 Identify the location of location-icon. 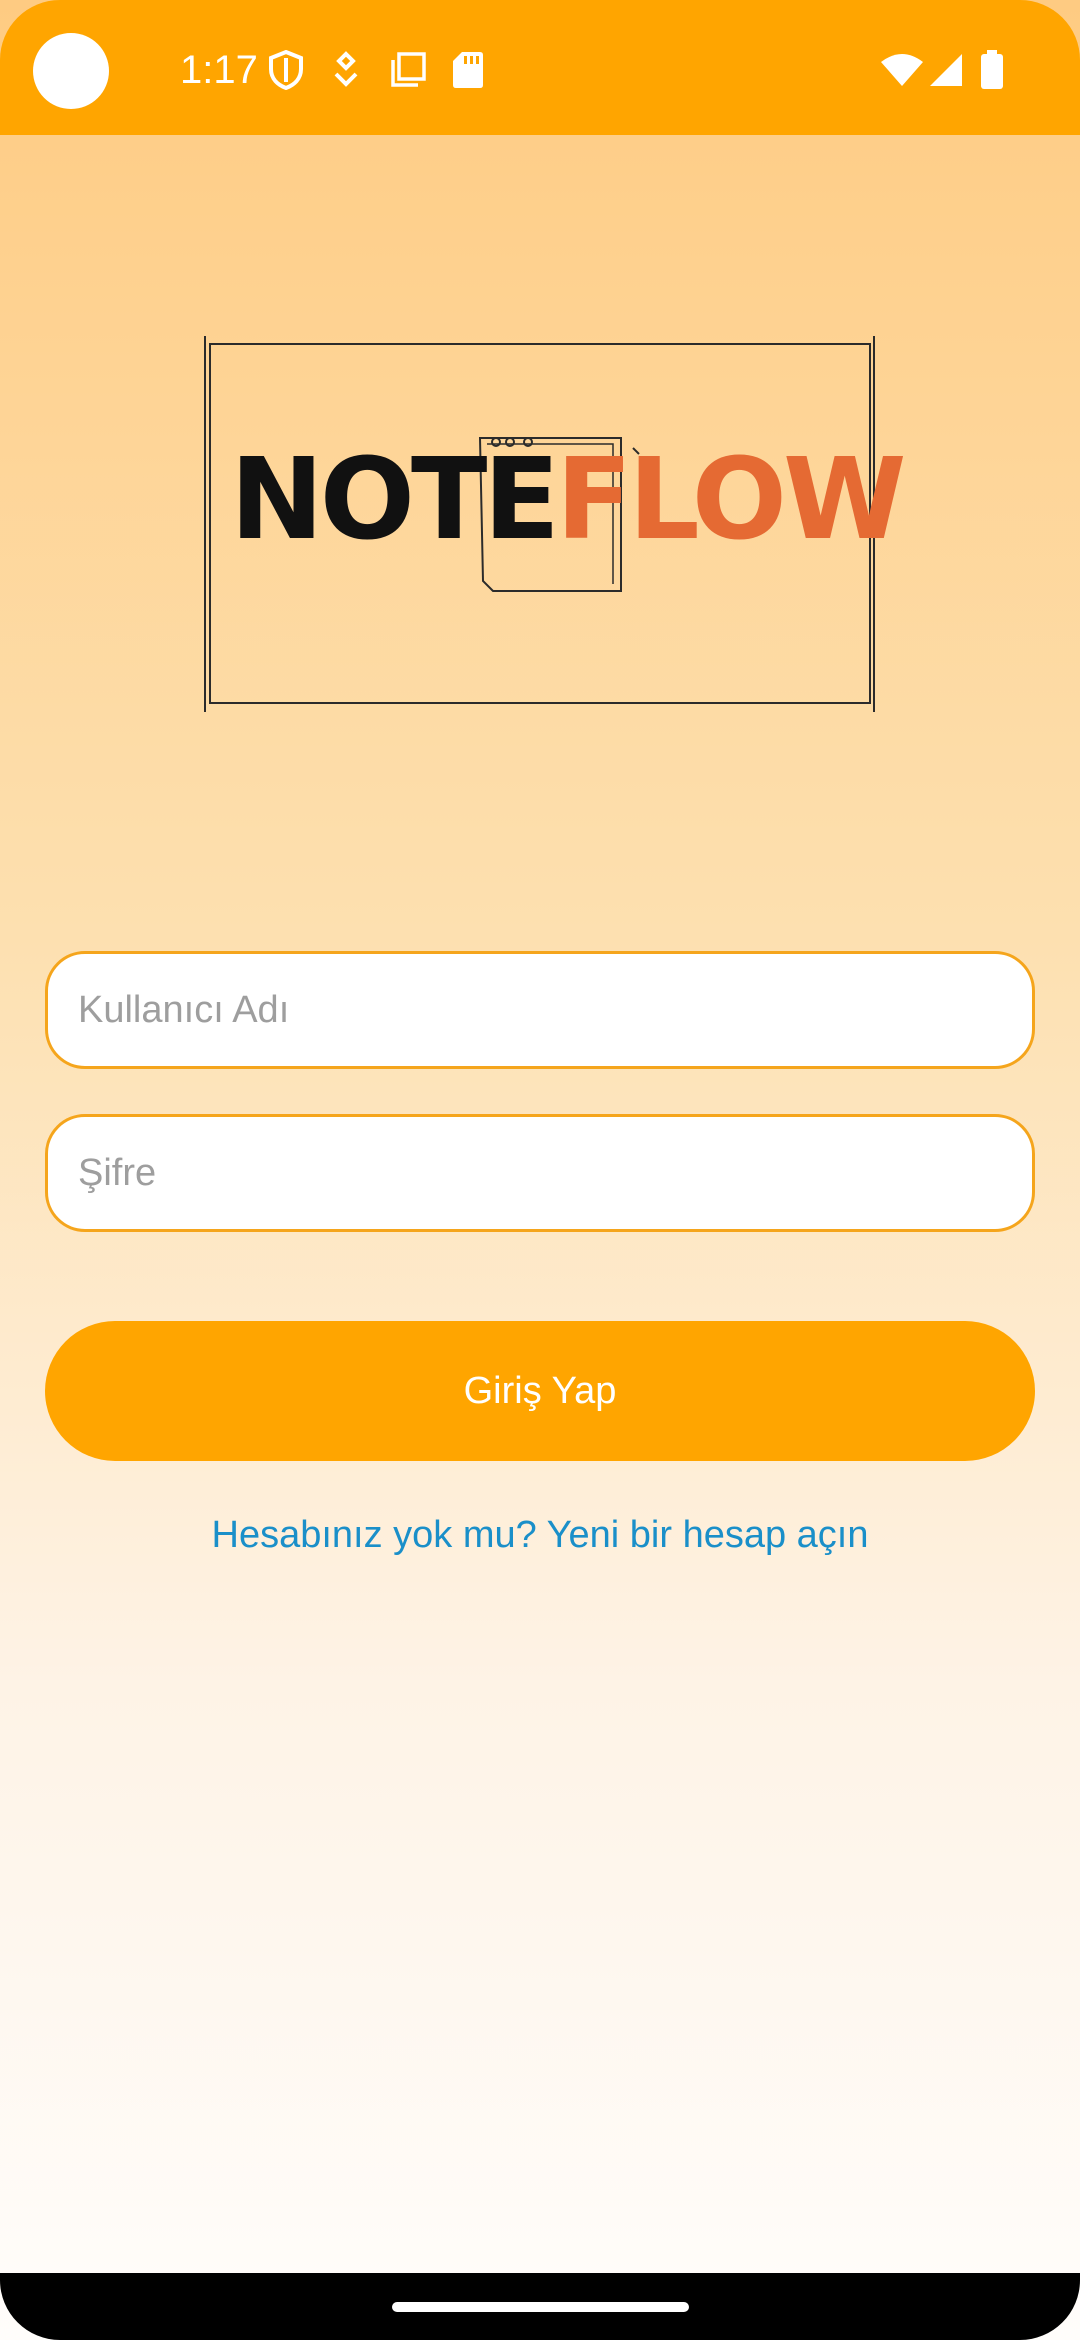
(346, 69).